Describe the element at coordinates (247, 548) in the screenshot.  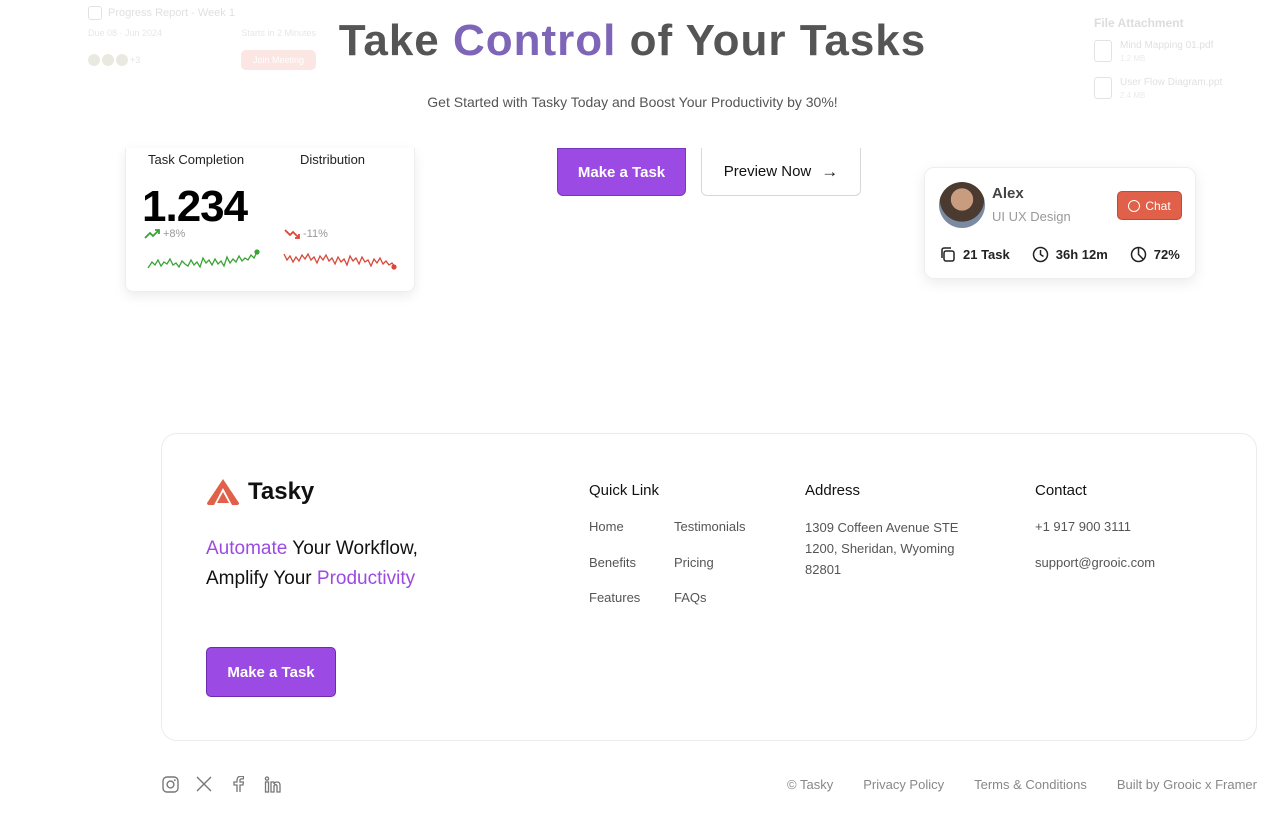
I see `tagline-accent: Automate` at that location.